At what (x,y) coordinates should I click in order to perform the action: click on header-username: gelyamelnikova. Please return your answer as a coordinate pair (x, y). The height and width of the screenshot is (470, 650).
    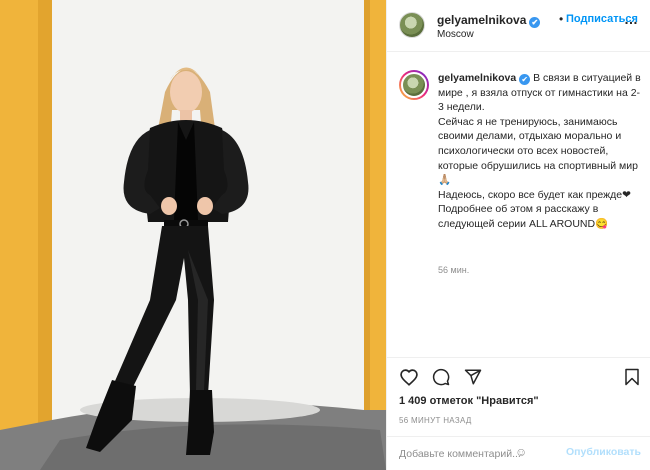
    Looking at the image, I should click on (482, 20).